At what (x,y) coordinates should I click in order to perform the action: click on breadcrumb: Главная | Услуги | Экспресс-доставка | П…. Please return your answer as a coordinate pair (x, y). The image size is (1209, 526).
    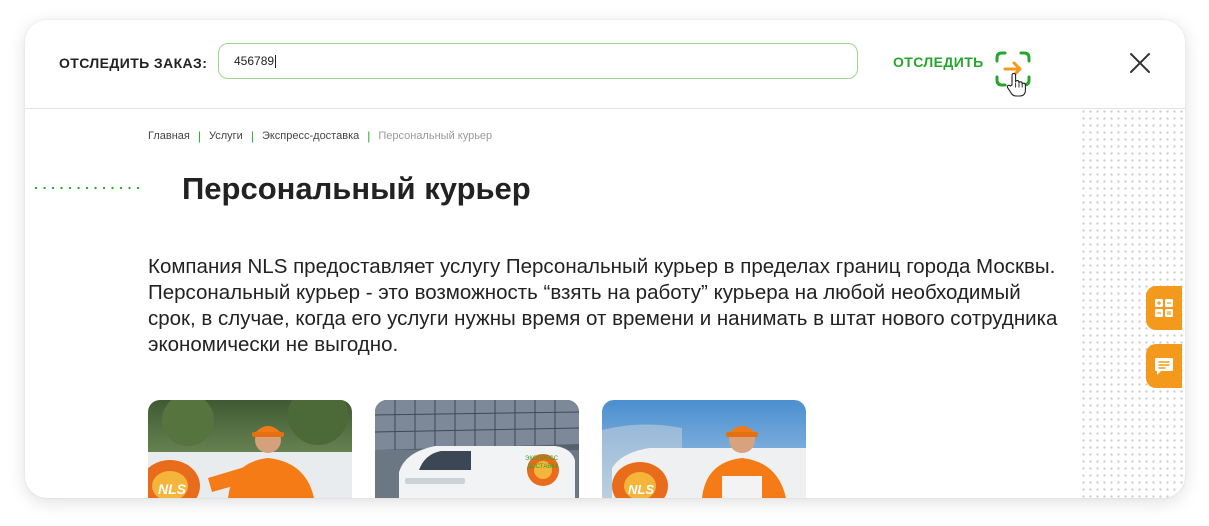
    Looking at the image, I should click on (320, 136).